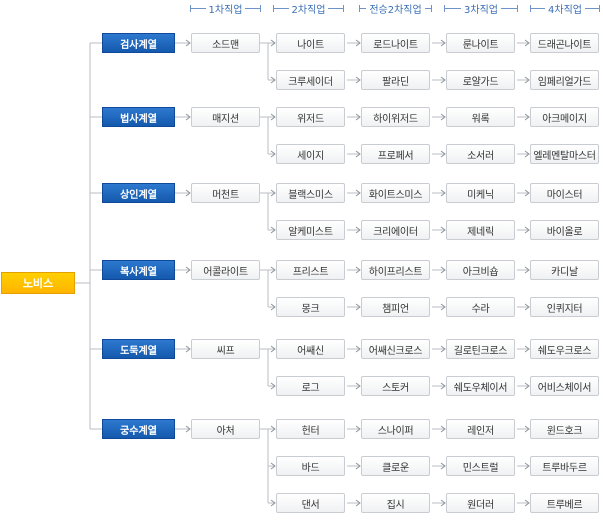 Image resolution: width=603 pixels, height=526 pixels. What do you see at coordinates (138, 270) in the screenshot?
I see `job-group-label: 복사계열` at bounding box center [138, 270].